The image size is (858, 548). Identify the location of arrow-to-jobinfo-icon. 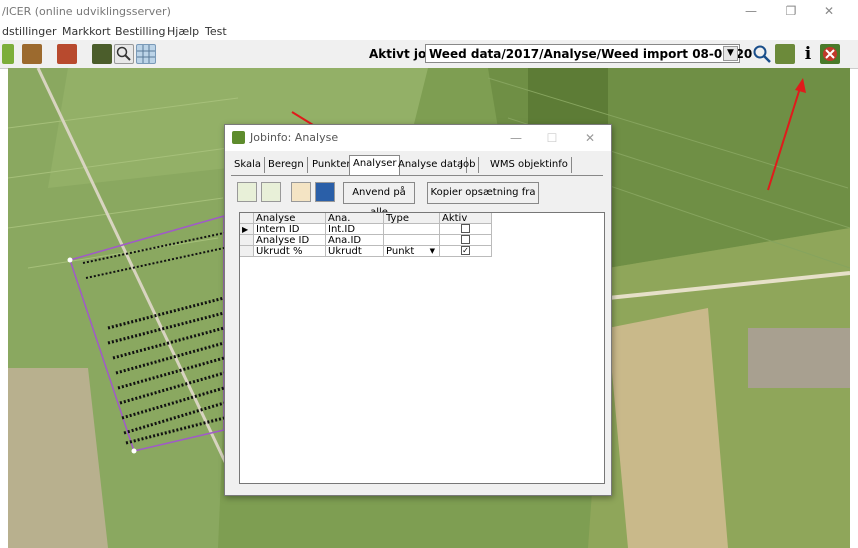
(800, 85).